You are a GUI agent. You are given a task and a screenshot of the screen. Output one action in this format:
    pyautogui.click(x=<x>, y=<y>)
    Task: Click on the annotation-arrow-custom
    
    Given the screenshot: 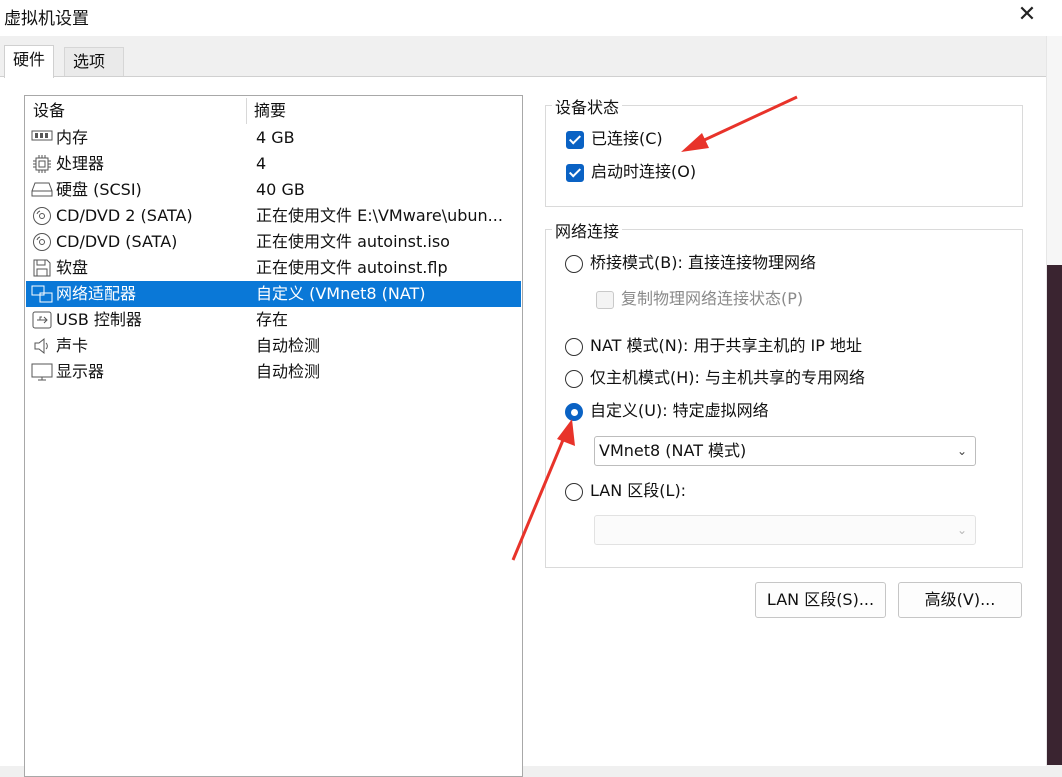 What is the action you would take?
    pyautogui.click(x=543, y=490)
    